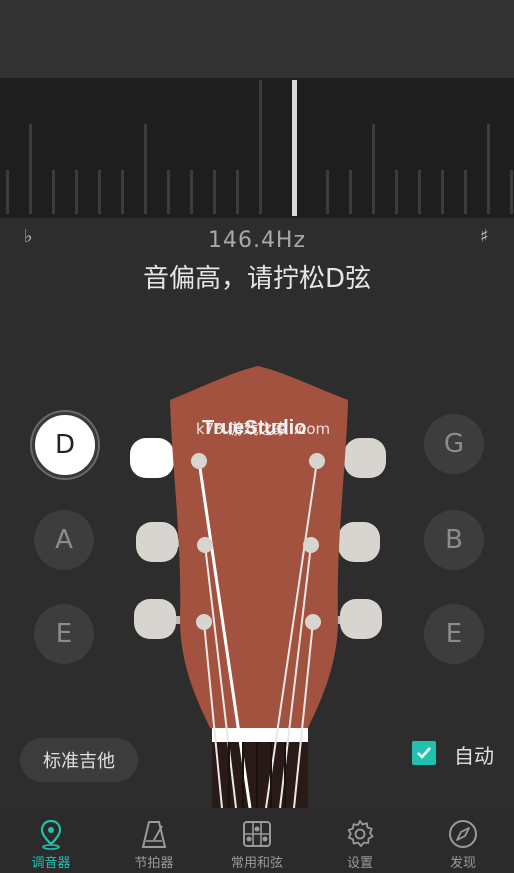 The height and width of the screenshot is (873, 514). I want to click on string-note-label: B, so click(454, 540).